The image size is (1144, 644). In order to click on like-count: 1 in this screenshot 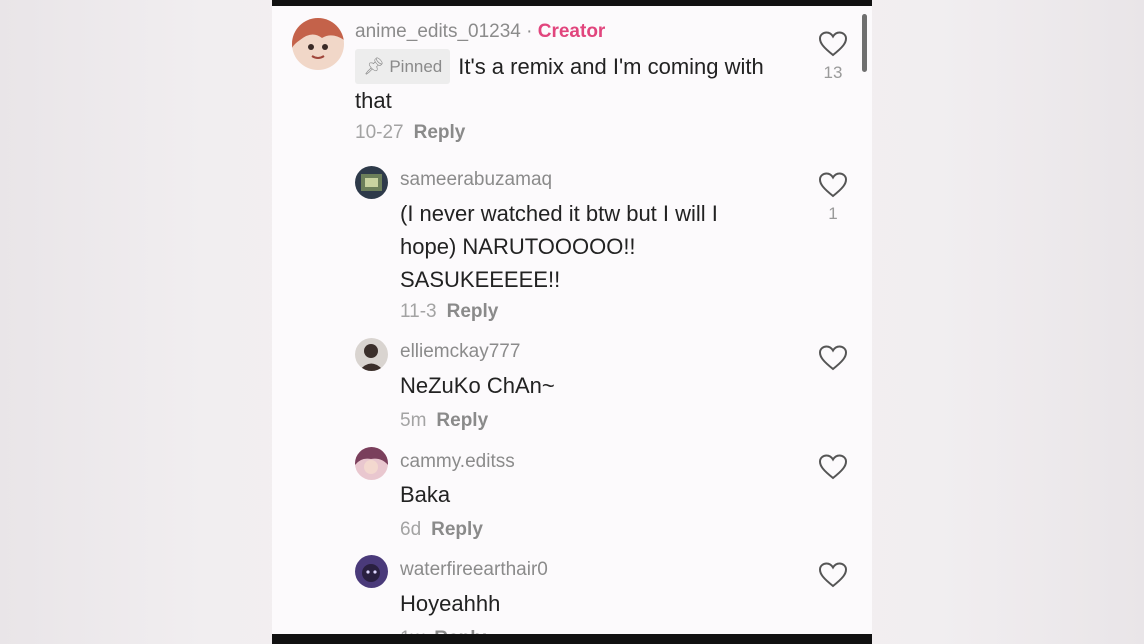, I will do `click(833, 213)`.